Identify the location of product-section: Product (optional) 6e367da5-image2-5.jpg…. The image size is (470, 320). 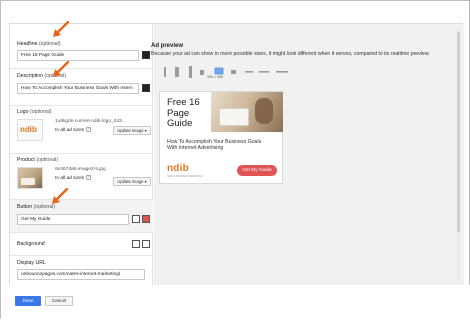
(81, 177).